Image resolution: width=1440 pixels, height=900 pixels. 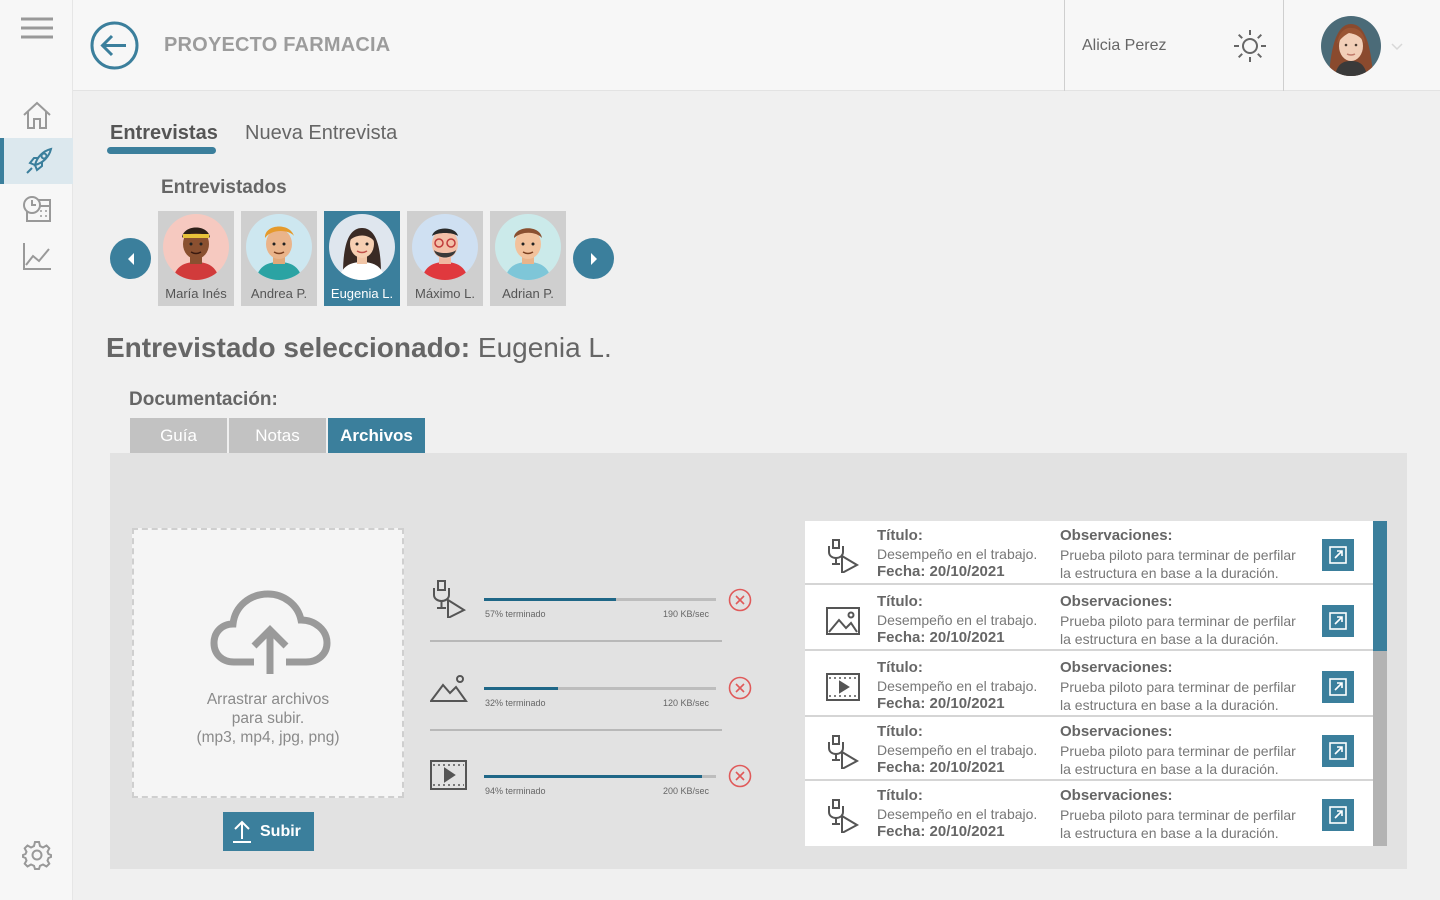 What do you see at coordinates (161, 150) in the screenshot?
I see `active-tab-indicator` at bounding box center [161, 150].